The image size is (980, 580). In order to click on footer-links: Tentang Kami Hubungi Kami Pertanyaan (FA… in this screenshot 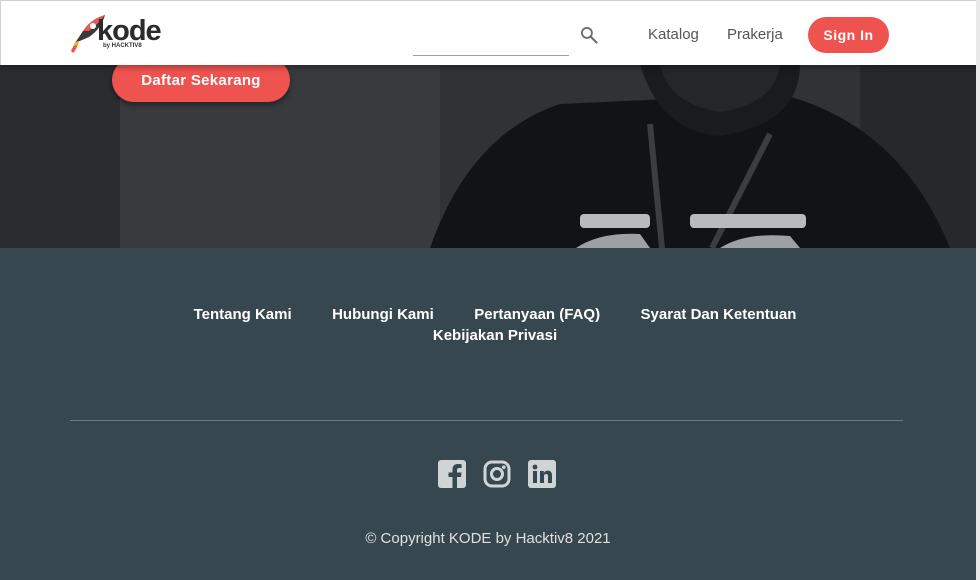, I will do `click(495, 325)`.